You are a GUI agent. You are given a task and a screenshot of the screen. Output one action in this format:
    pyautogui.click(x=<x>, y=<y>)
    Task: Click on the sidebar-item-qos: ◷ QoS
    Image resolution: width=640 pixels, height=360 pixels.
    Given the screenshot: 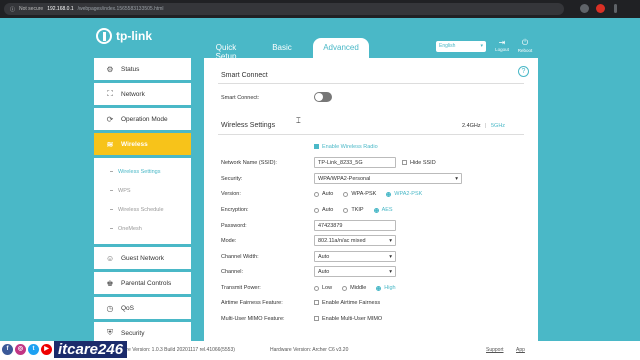 What is the action you would take?
    pyautogui.click(x=142, y=308)
    